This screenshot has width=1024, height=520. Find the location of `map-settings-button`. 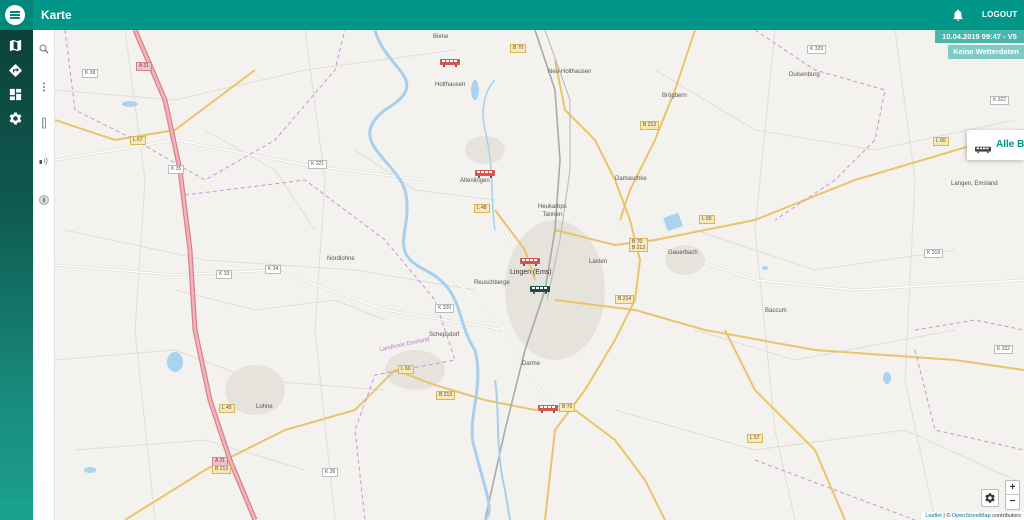

map-settings-button is located at coordinates (990, 498).